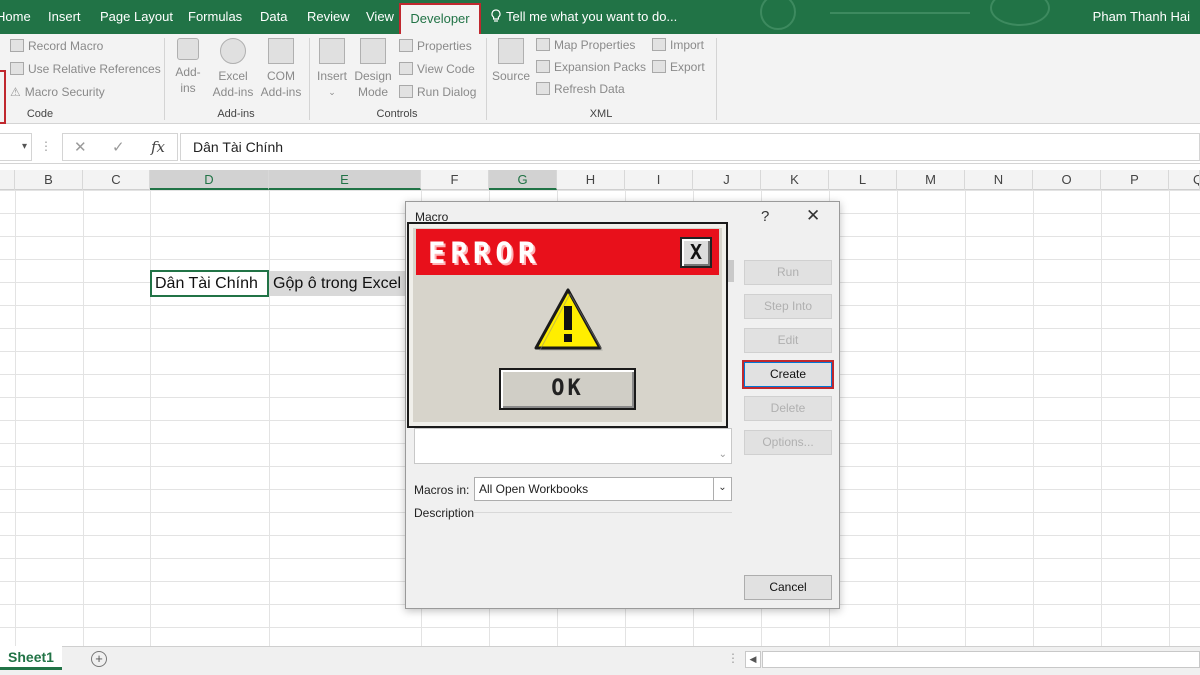  What do you see at coordinates (690, 147) in the screenshot?
I see `formula-input: Dân Tài Chính` at bounding box center [690, 147].